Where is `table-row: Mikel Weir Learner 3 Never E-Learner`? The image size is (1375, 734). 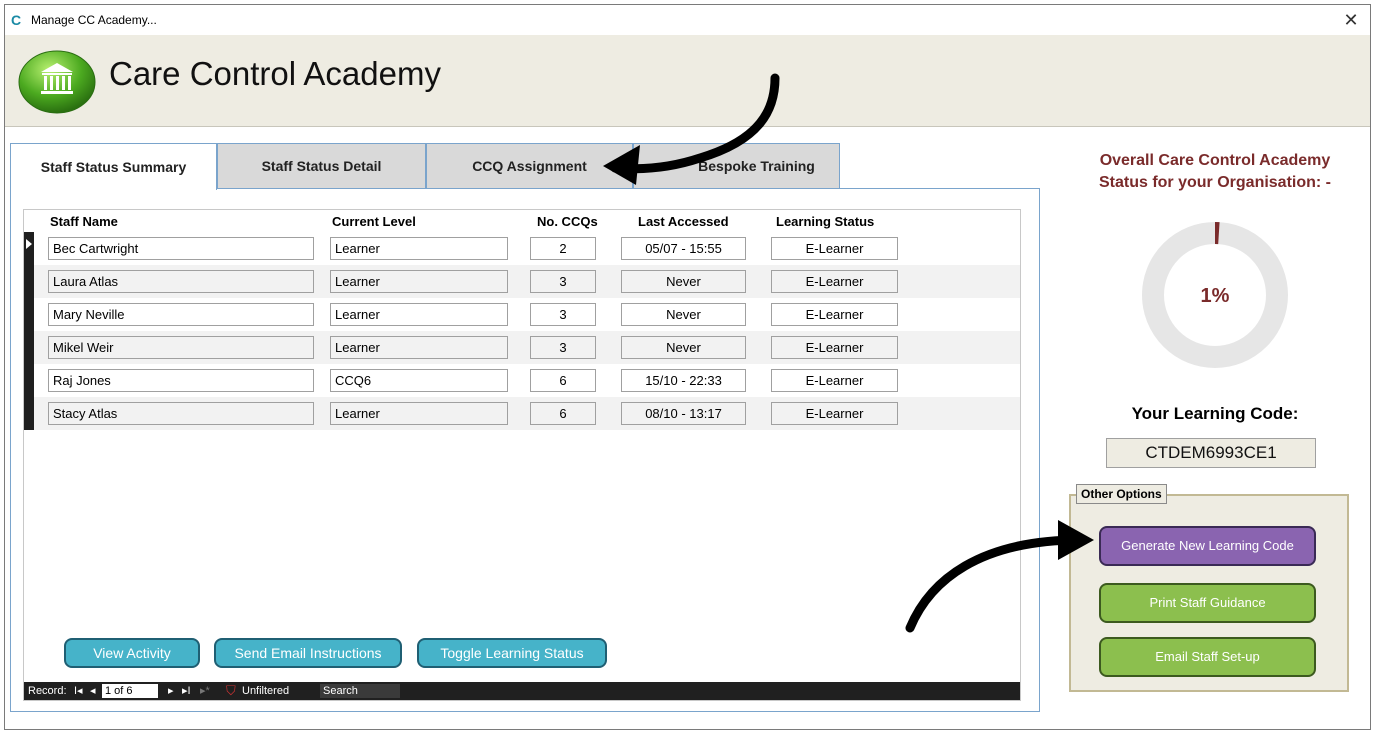
table-row: Mikel Weir Learner 3 Never E-Learner is located at coordinates (522, 347).